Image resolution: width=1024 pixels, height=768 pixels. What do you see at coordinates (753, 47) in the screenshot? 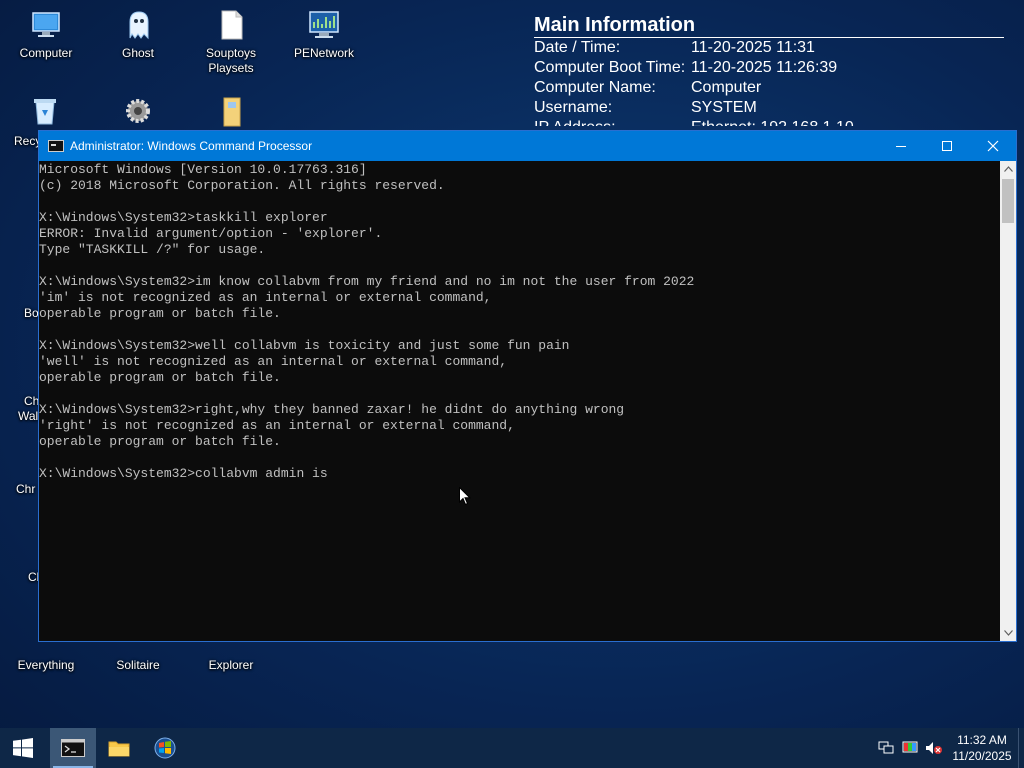
I see `info-value: 11-20-2025 11:31` at bounding box center [753, 47].